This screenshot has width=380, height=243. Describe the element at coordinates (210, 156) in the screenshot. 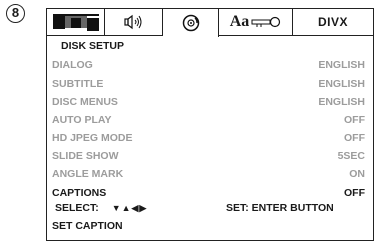

I see `menu-item-slide-show: SLIDE SHOW 5SEC` at that location.